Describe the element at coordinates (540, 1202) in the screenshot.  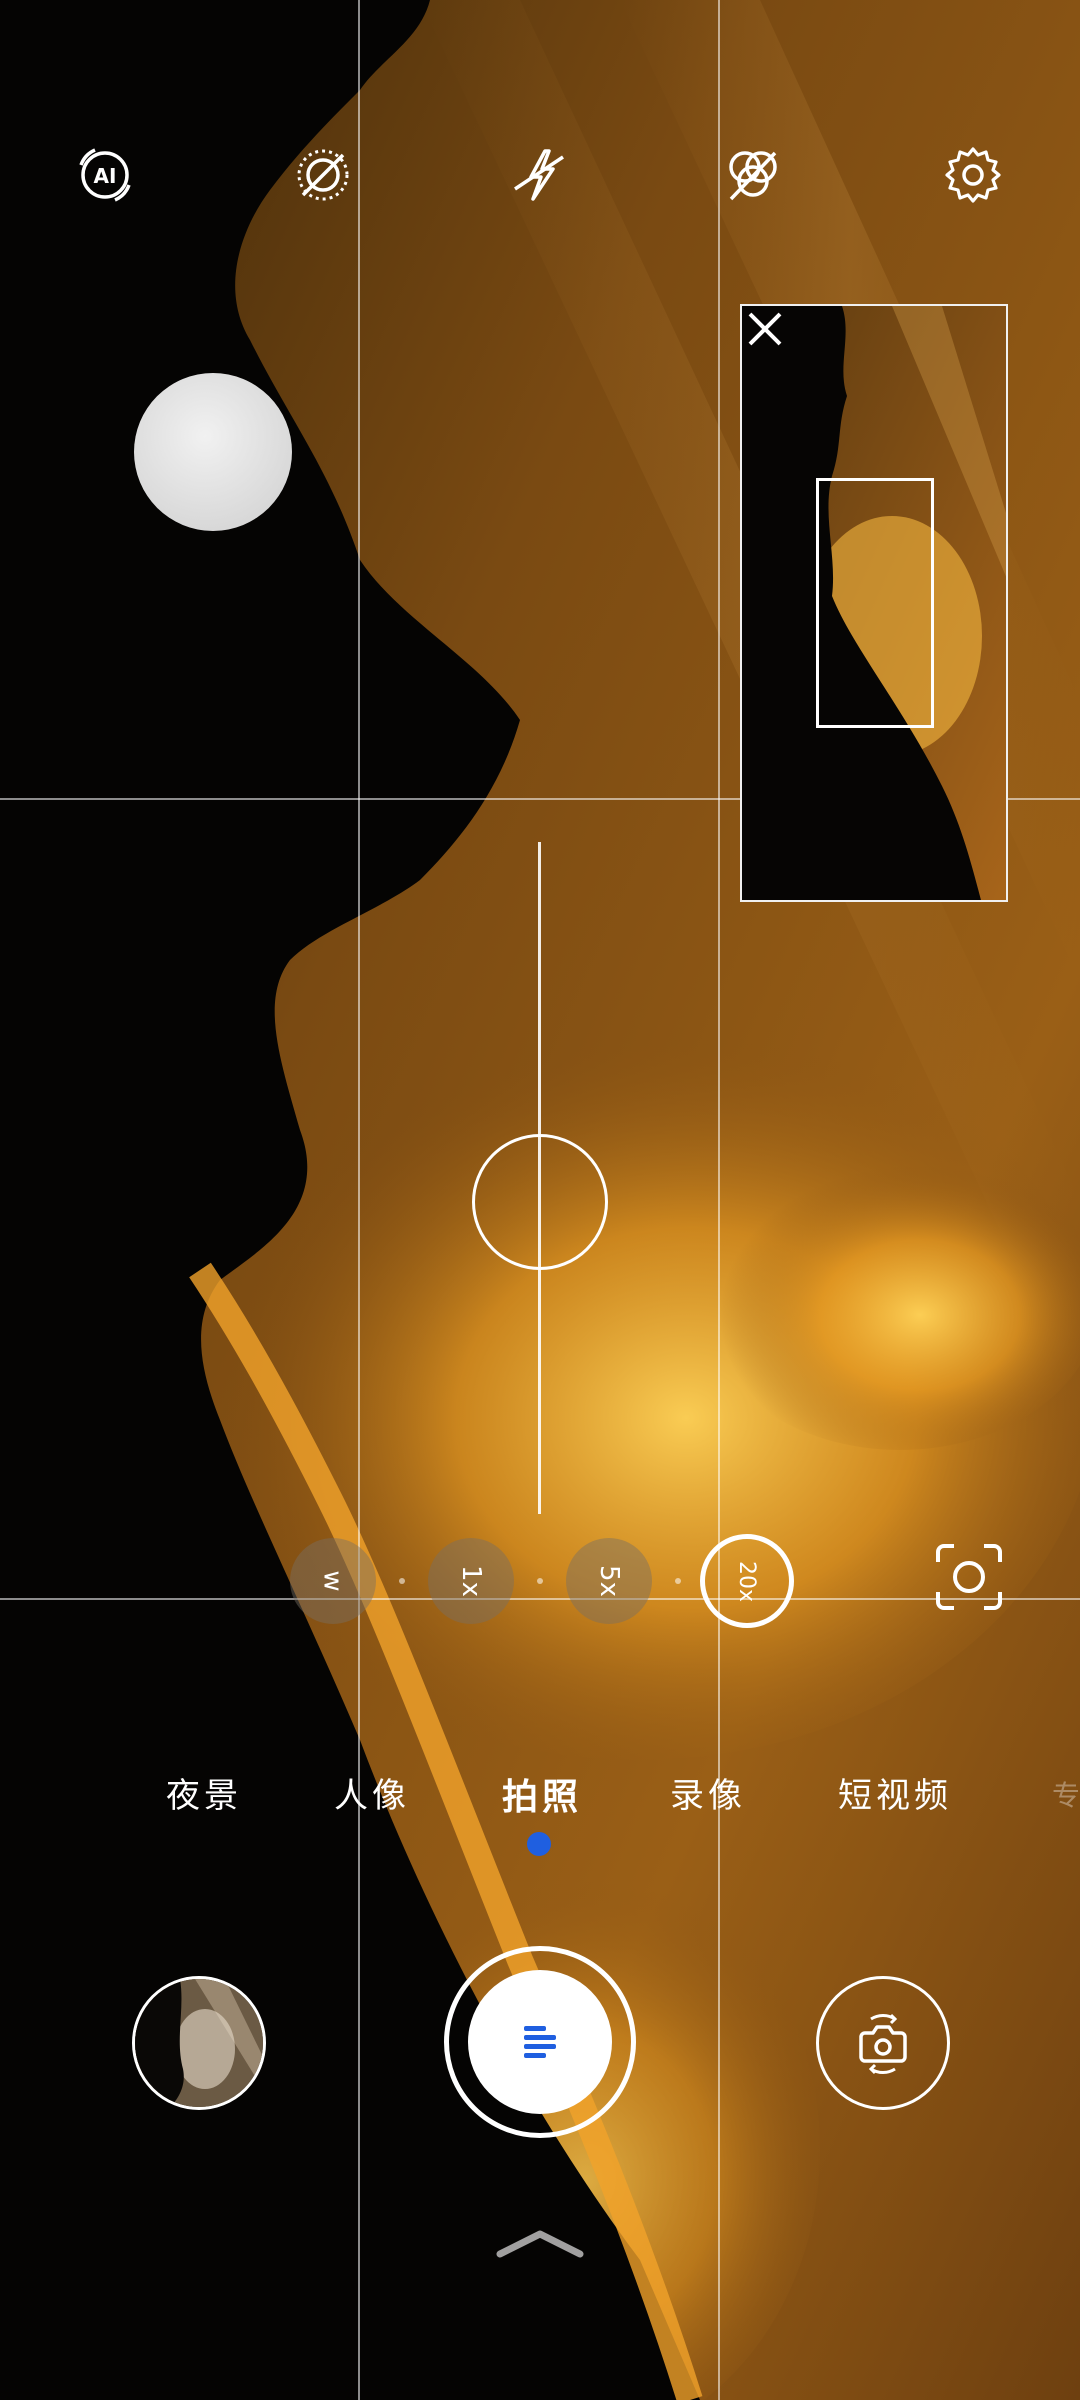
I see `zoom-slider-thumb` at that location.